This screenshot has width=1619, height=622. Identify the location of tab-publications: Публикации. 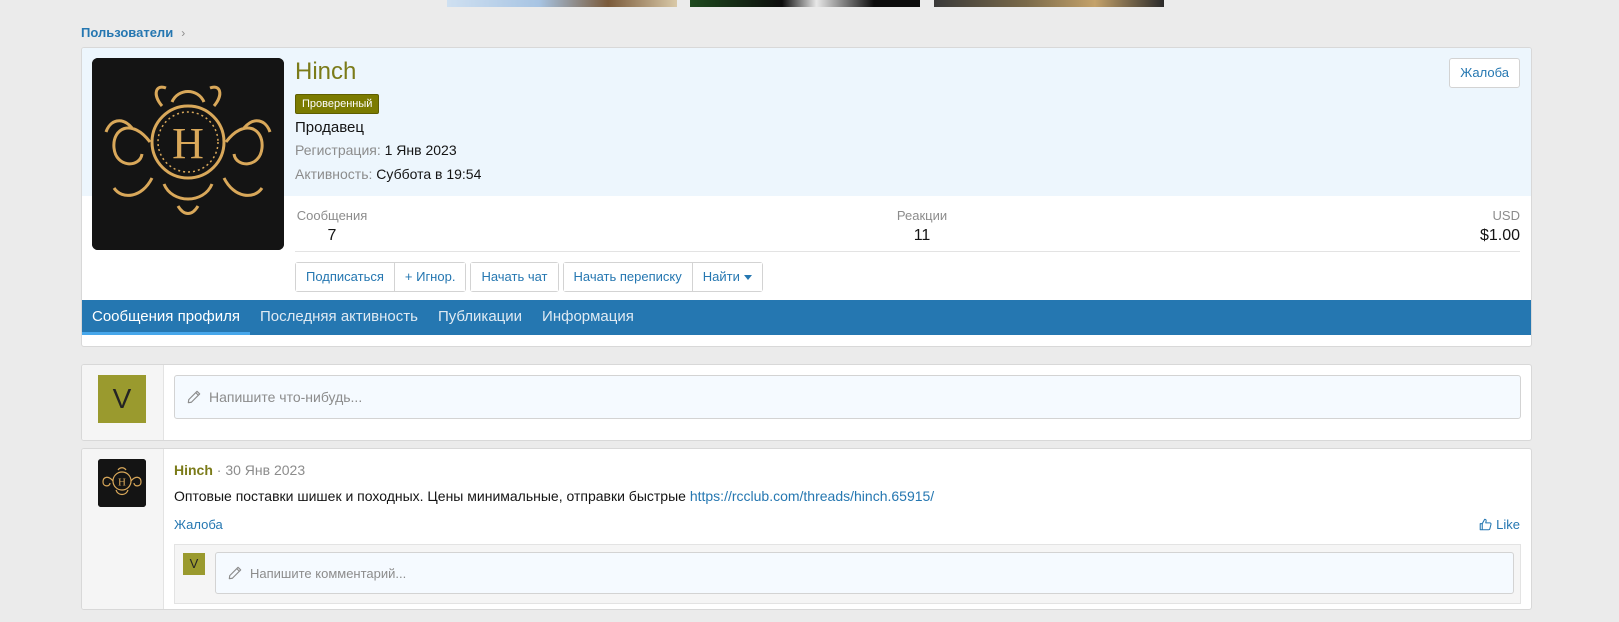
(480, 317).